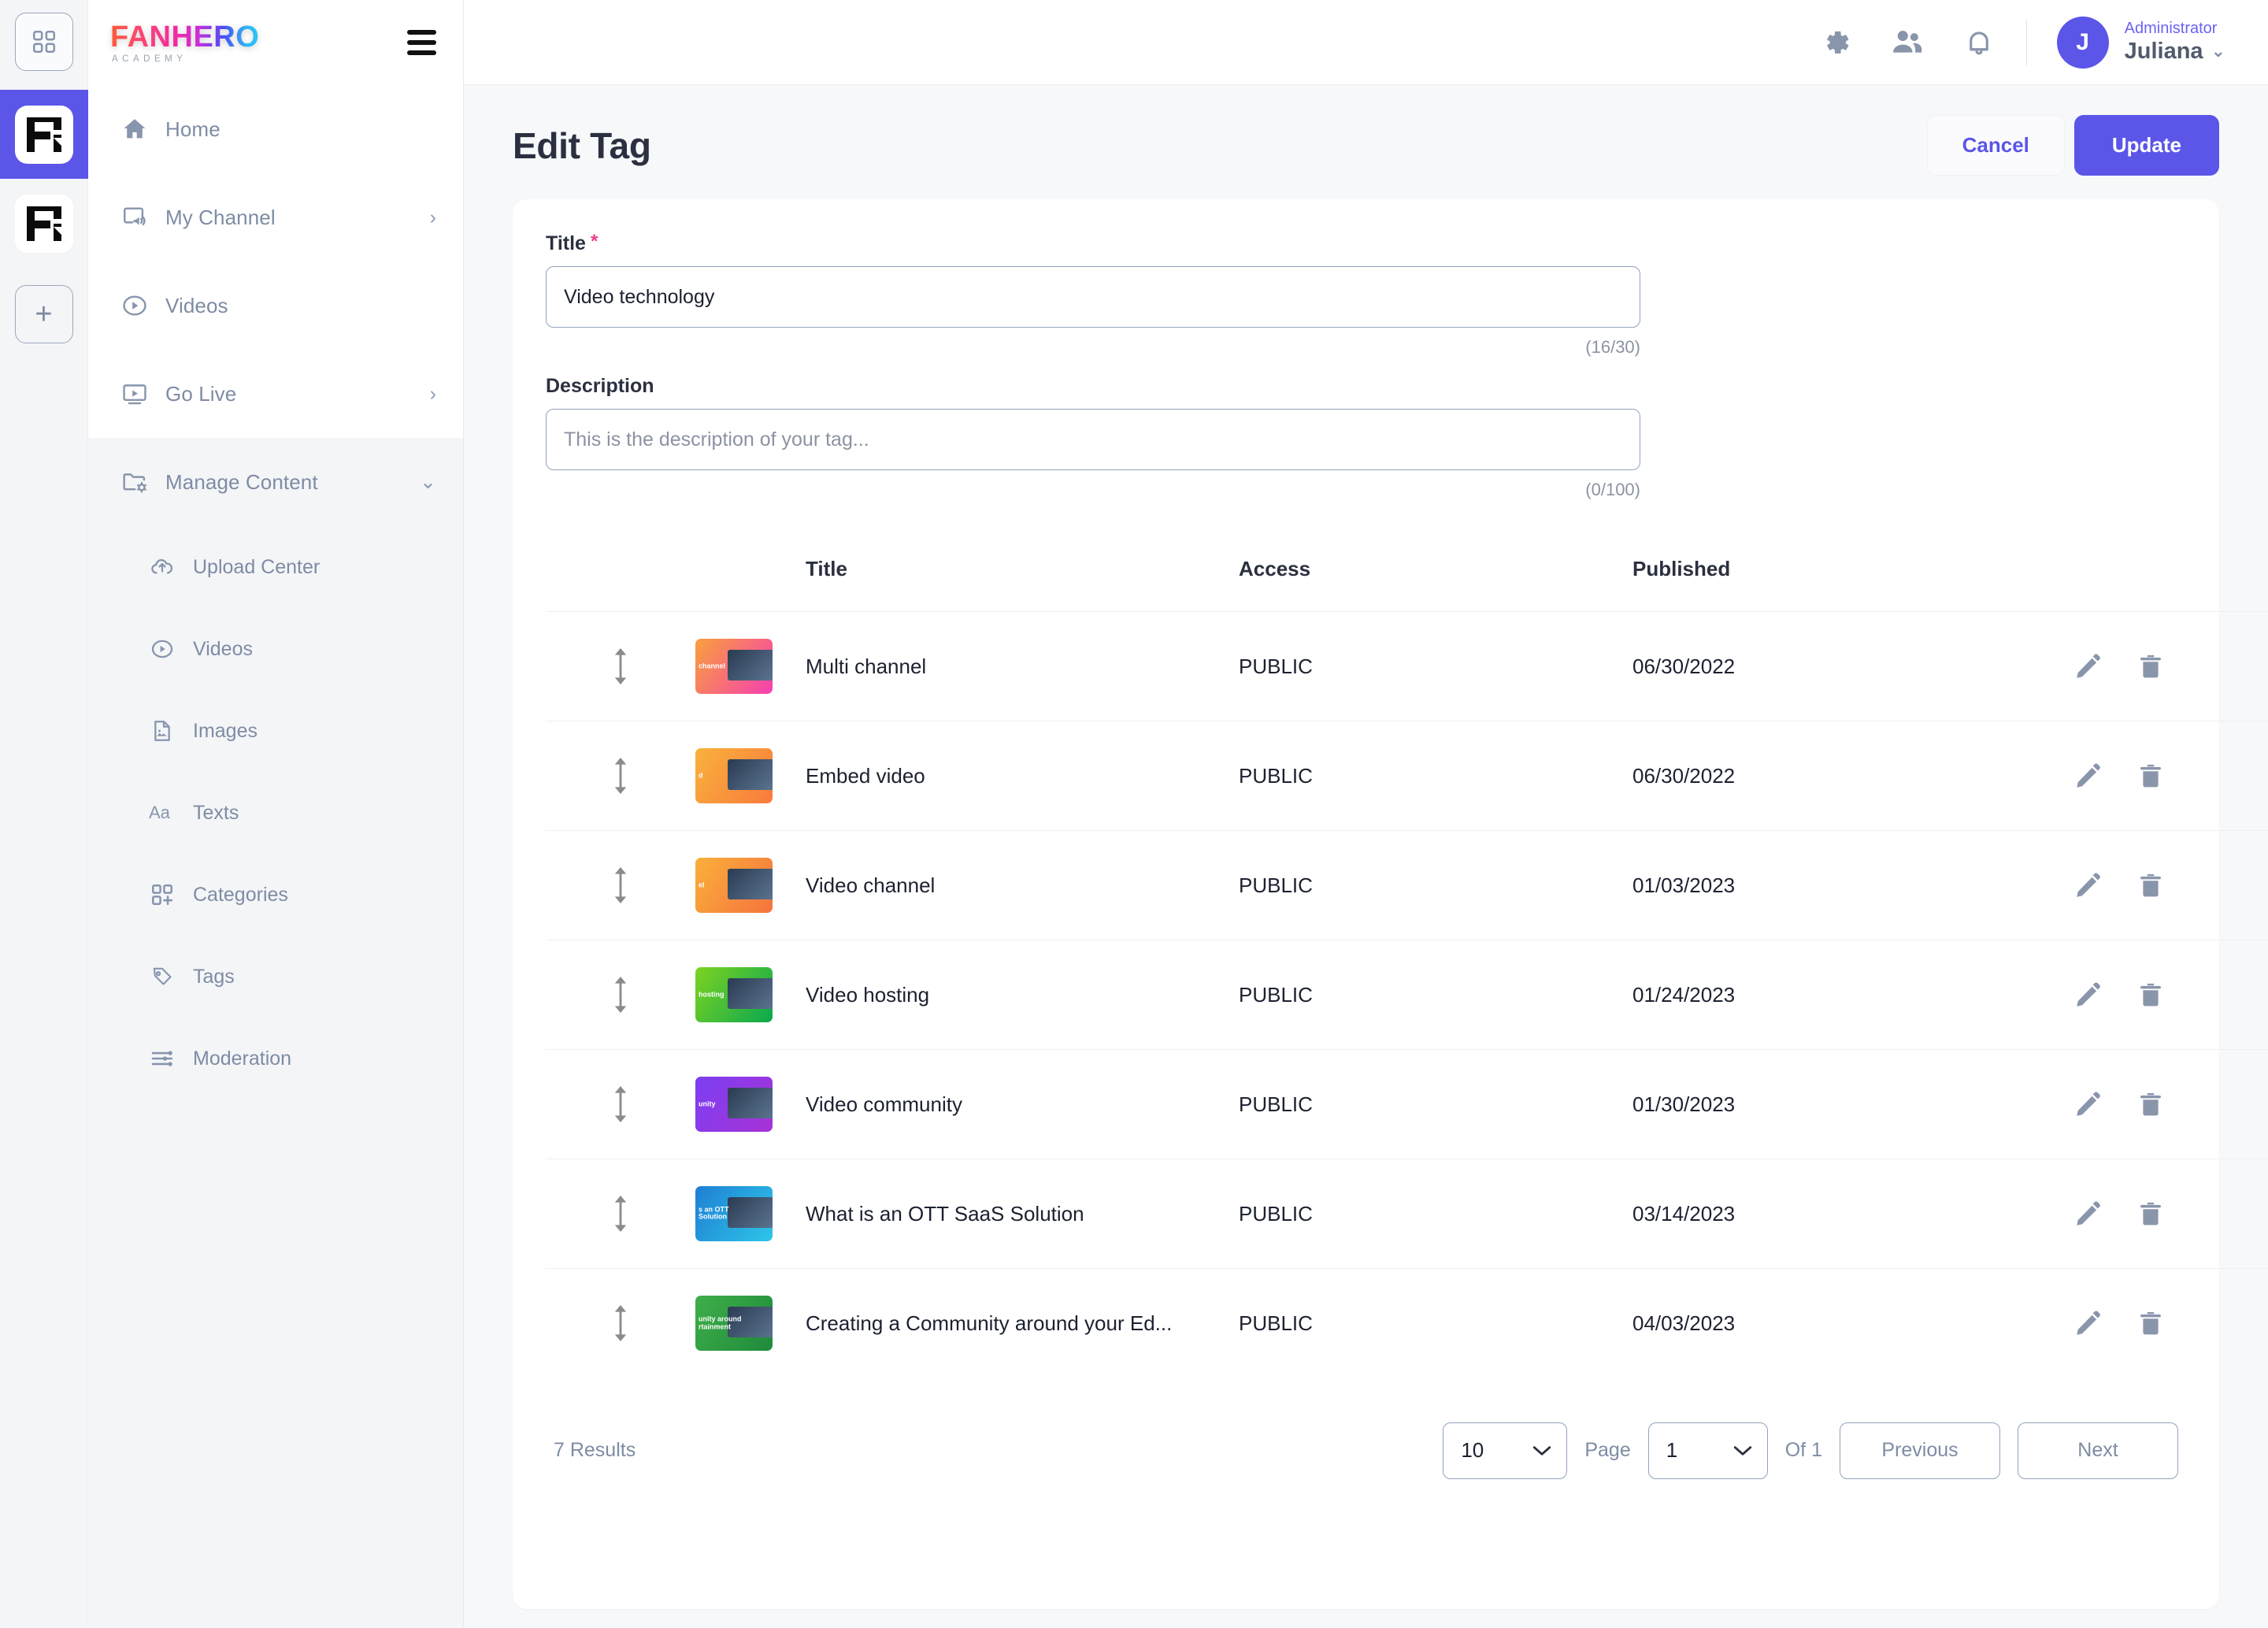 The image size is (2268, 1628). I want to click on thumbnail-caption: s an OTT Solution, so click(714, 1213).